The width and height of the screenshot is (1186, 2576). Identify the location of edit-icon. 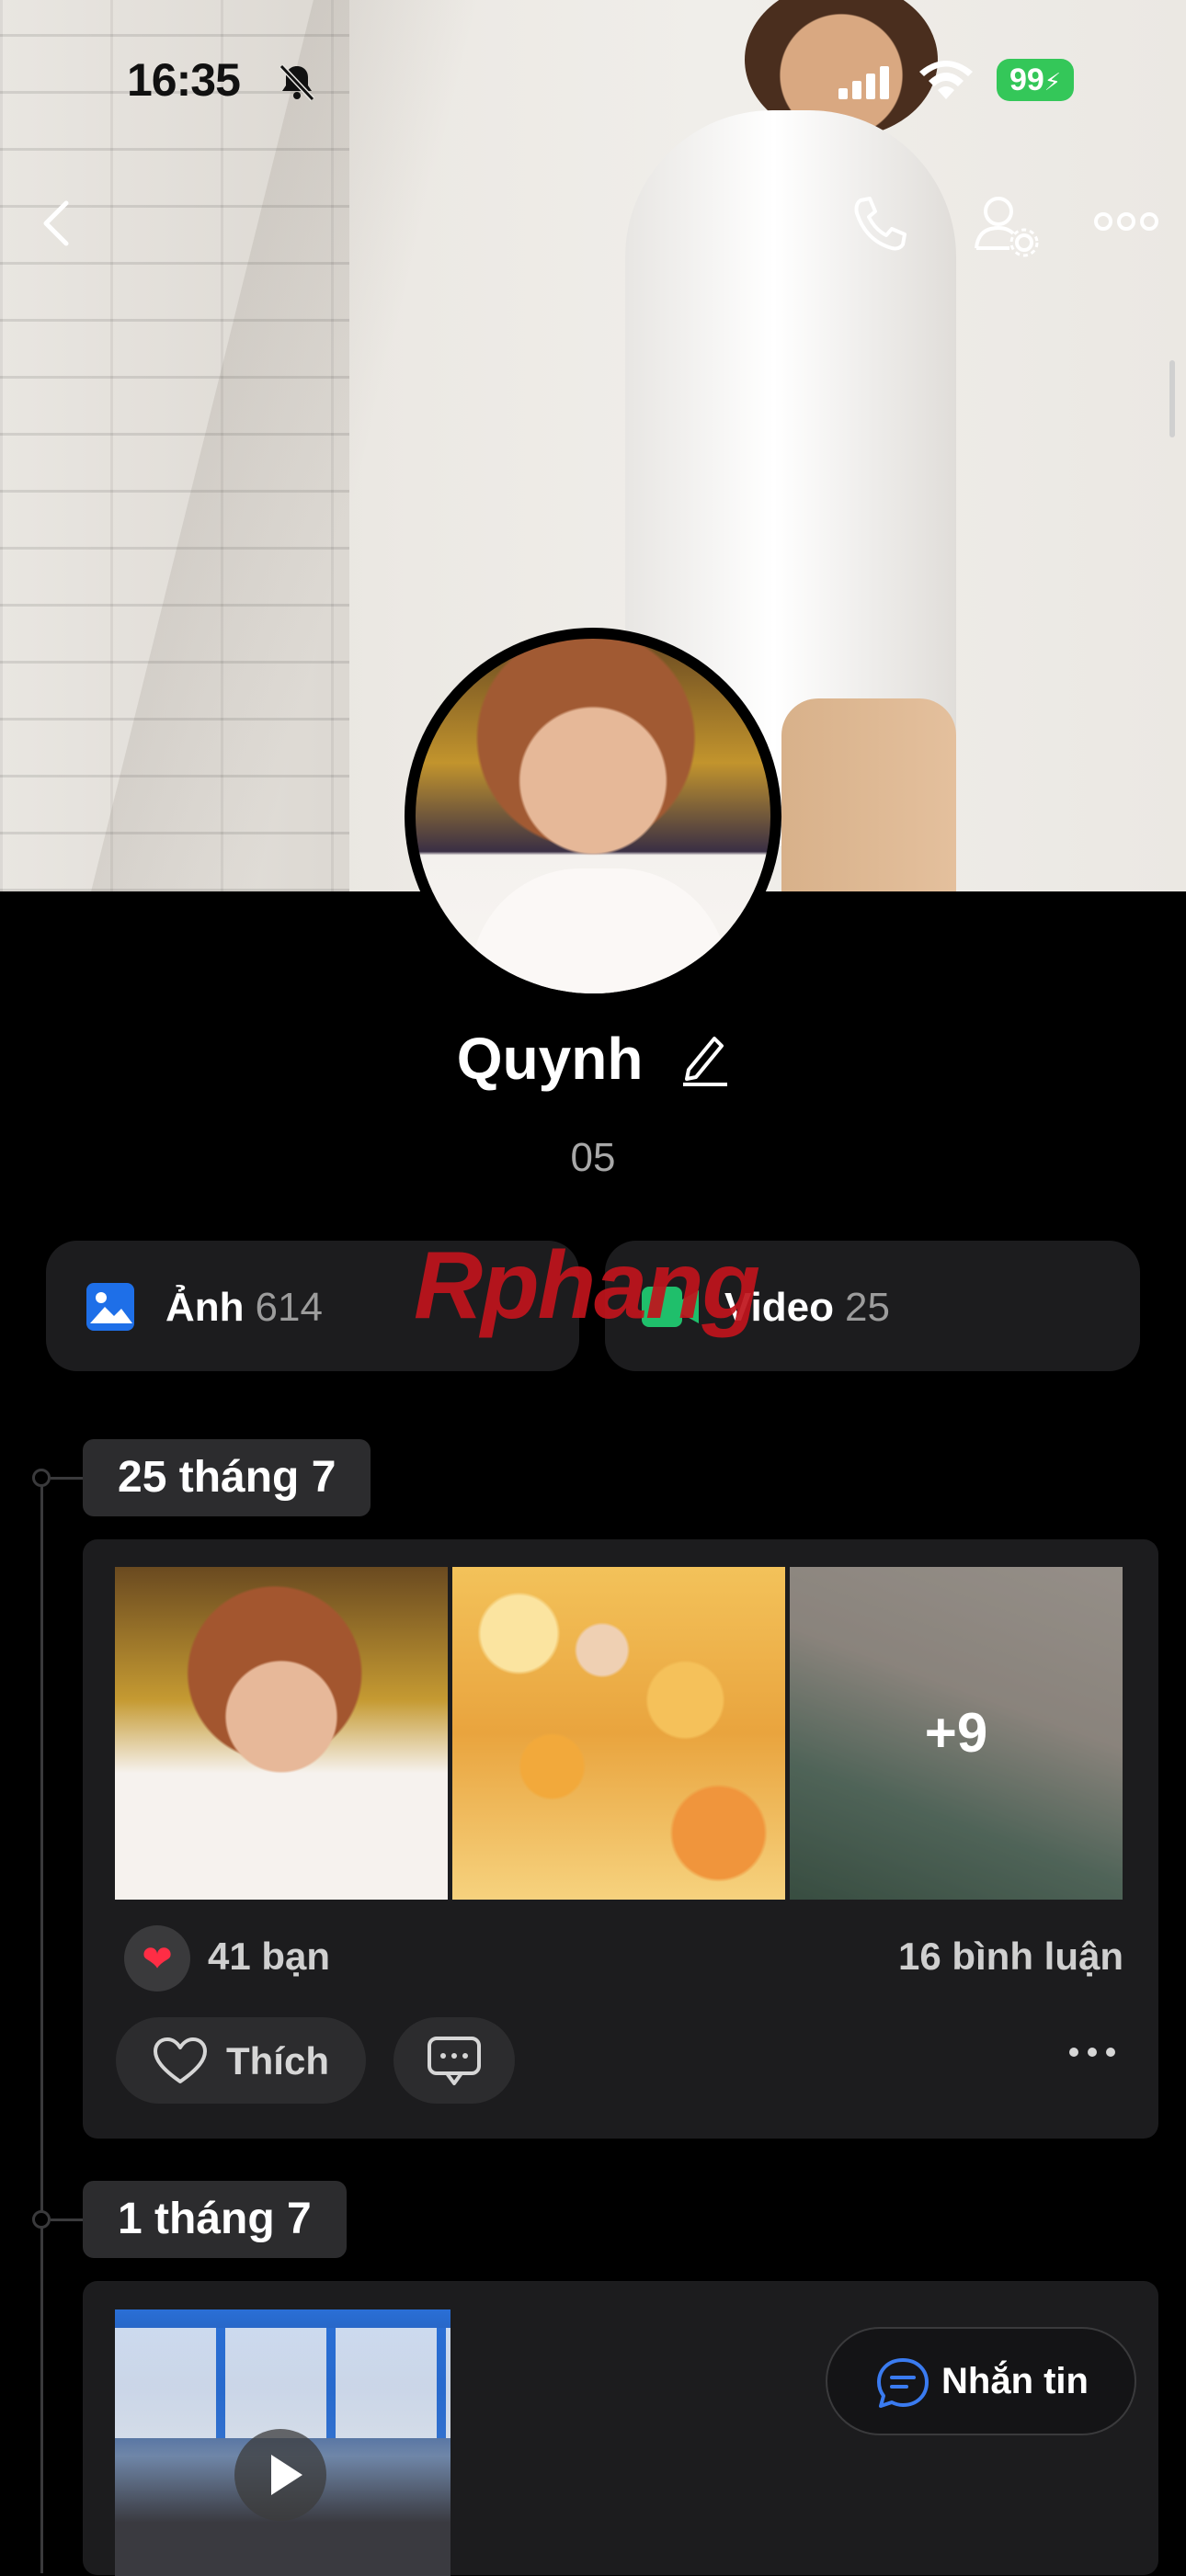
(704, 1059).